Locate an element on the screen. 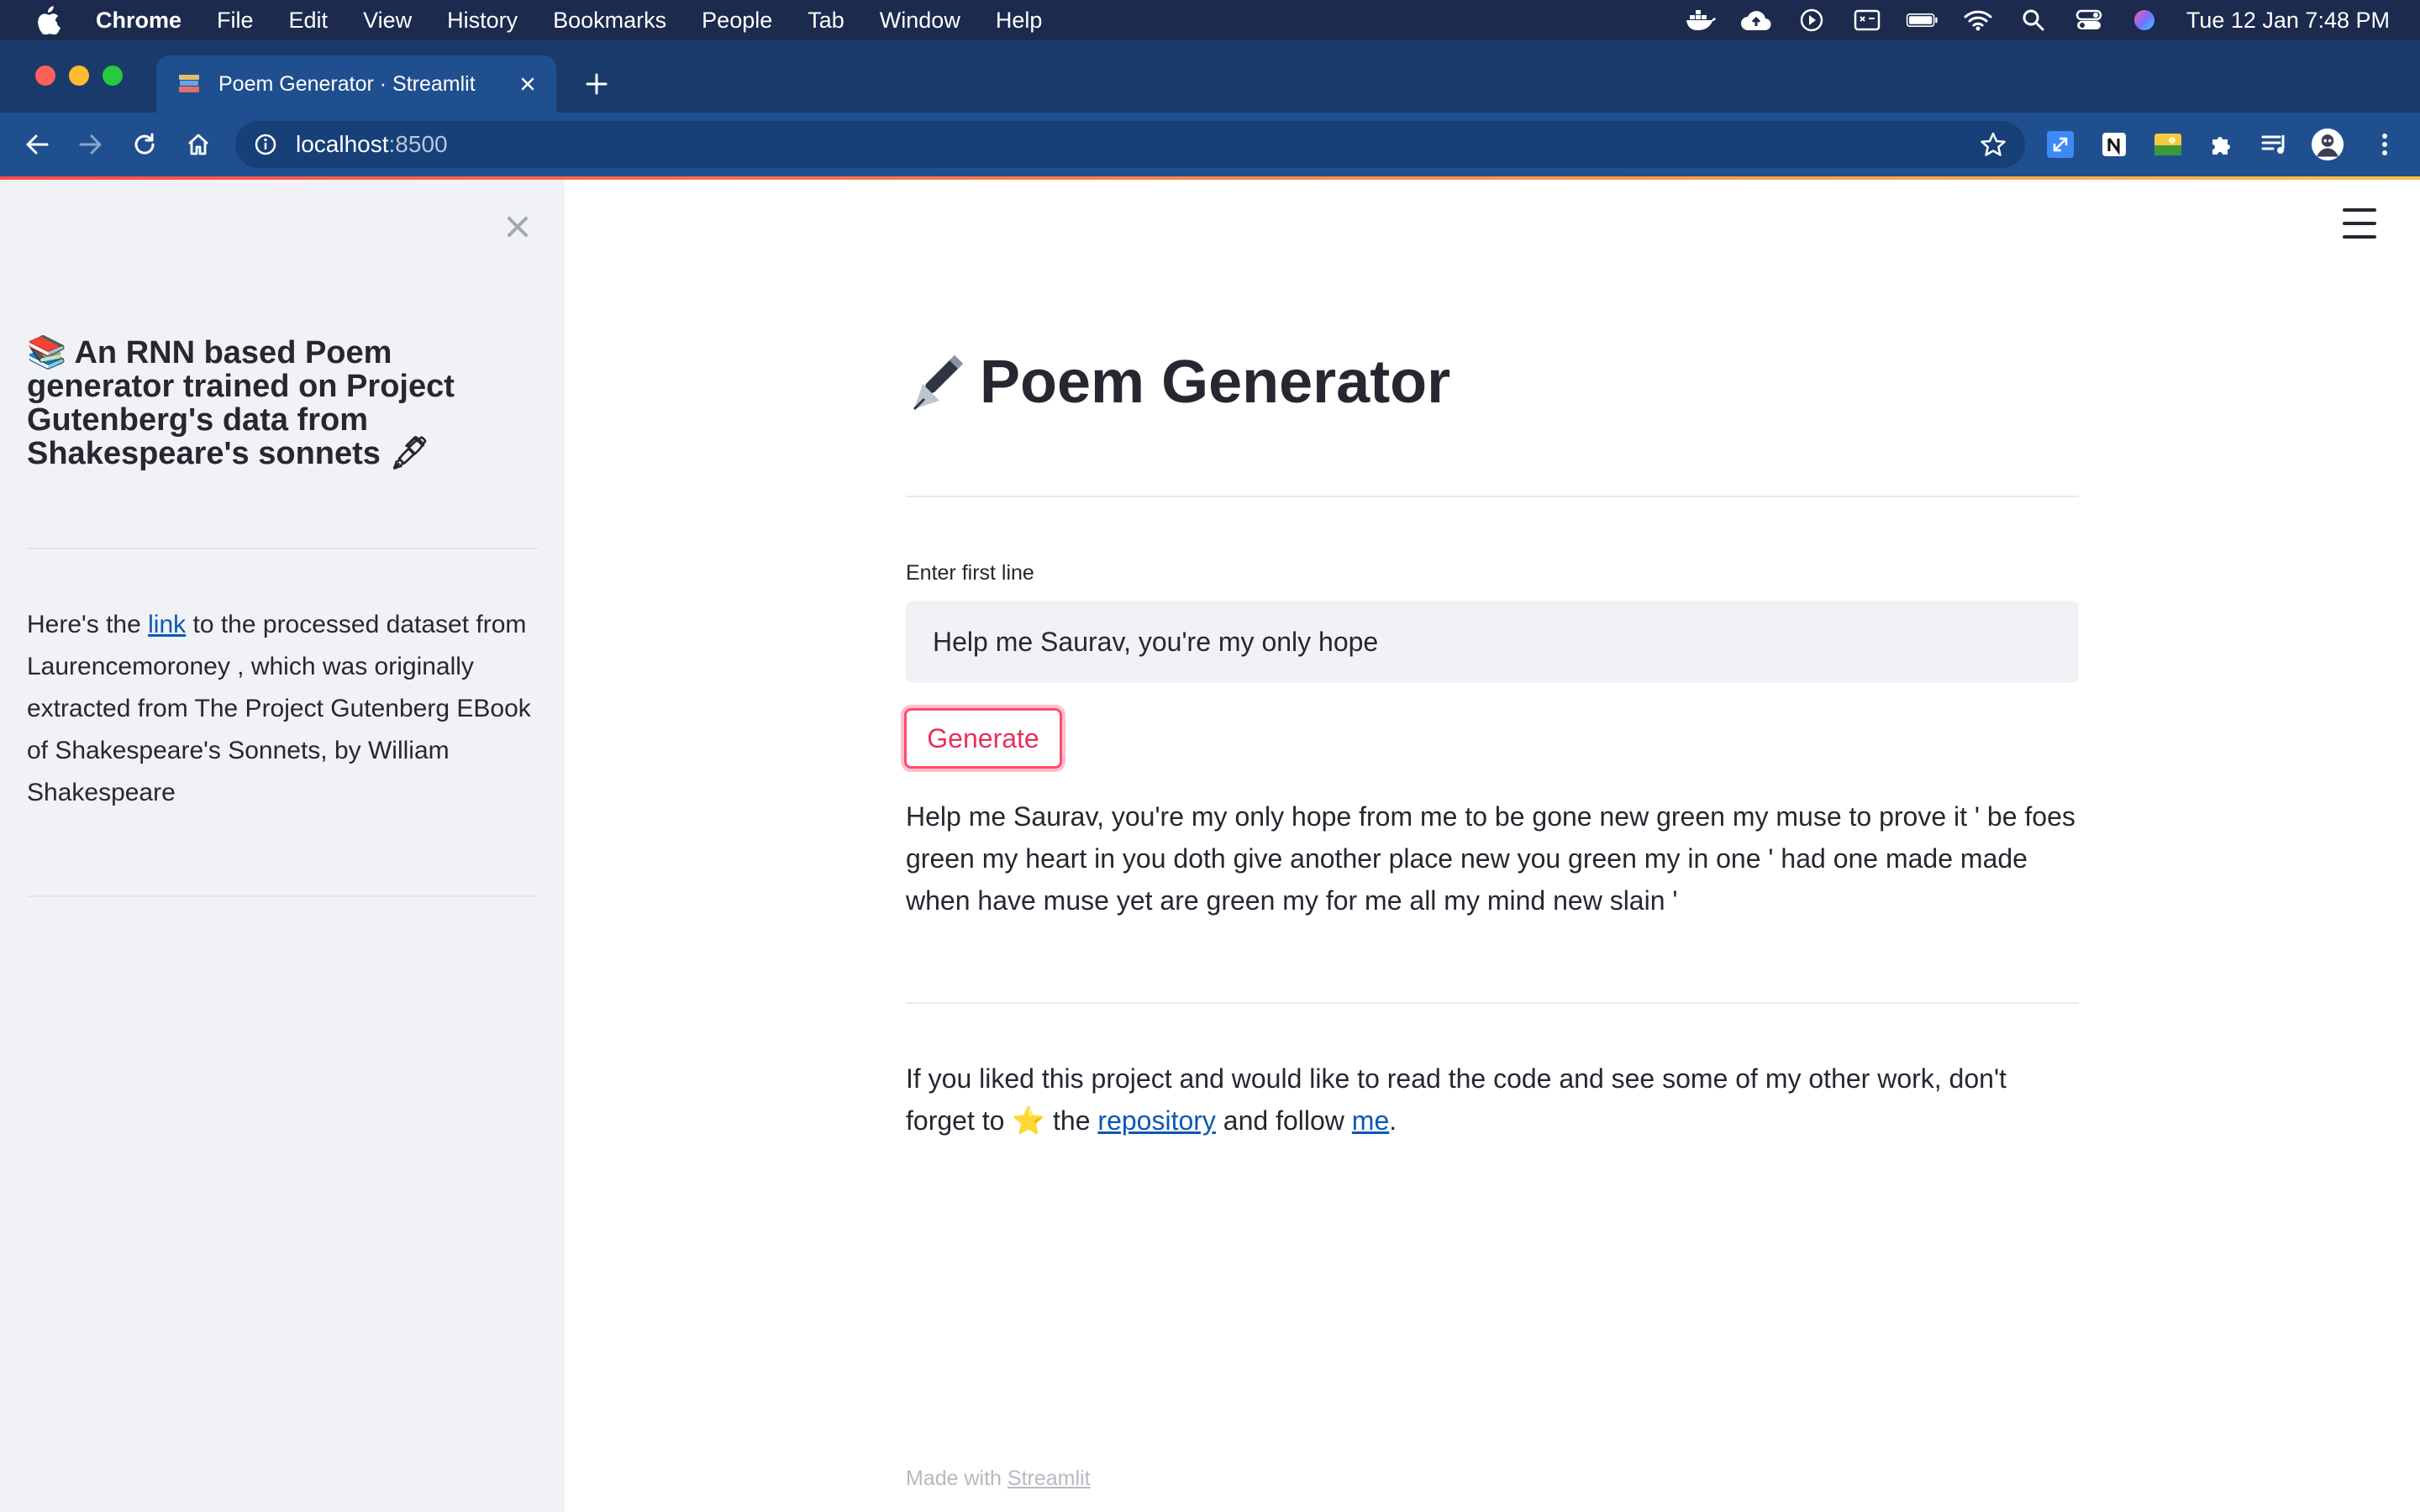  home-icon is located at coordinates (199, 144).